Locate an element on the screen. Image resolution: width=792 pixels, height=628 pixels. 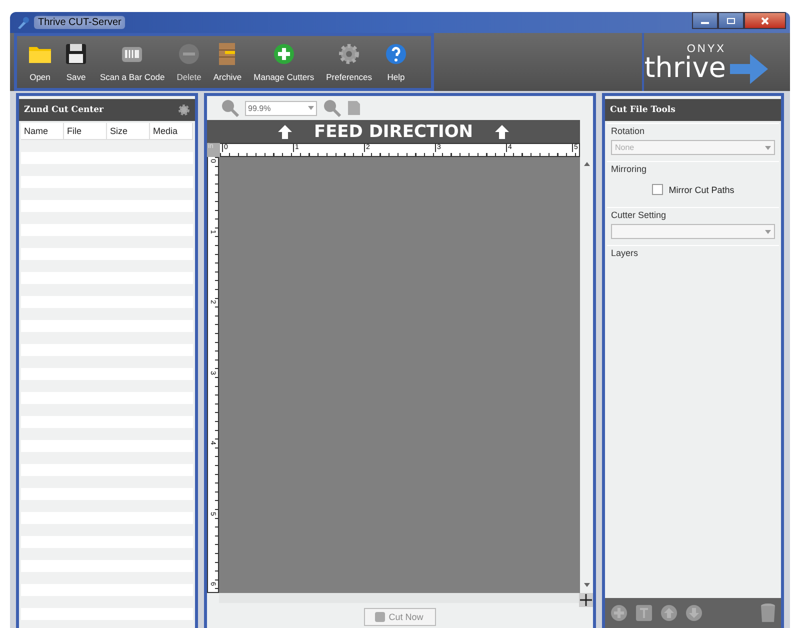
maximize-icon is located at coordinates (731, 20).